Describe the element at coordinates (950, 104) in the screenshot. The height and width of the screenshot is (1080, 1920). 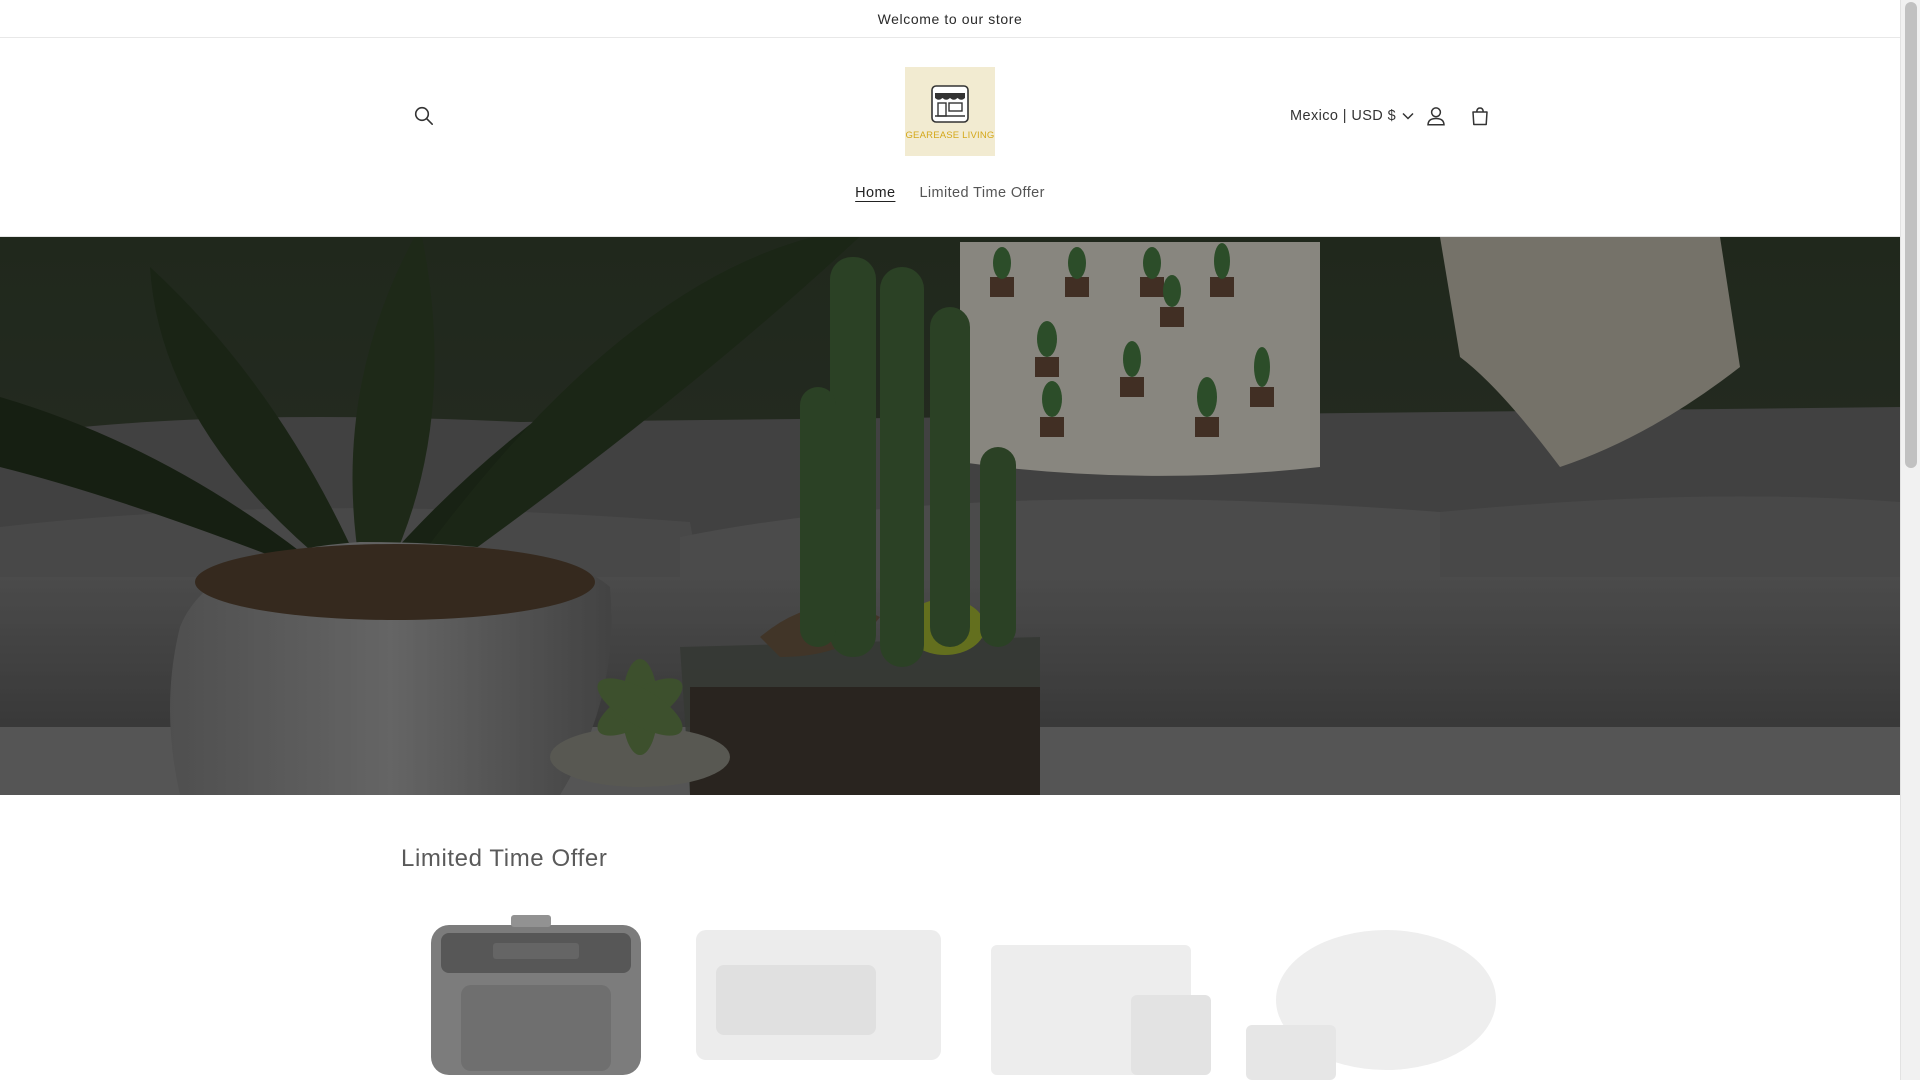
I see `storefront-icon` at that location.